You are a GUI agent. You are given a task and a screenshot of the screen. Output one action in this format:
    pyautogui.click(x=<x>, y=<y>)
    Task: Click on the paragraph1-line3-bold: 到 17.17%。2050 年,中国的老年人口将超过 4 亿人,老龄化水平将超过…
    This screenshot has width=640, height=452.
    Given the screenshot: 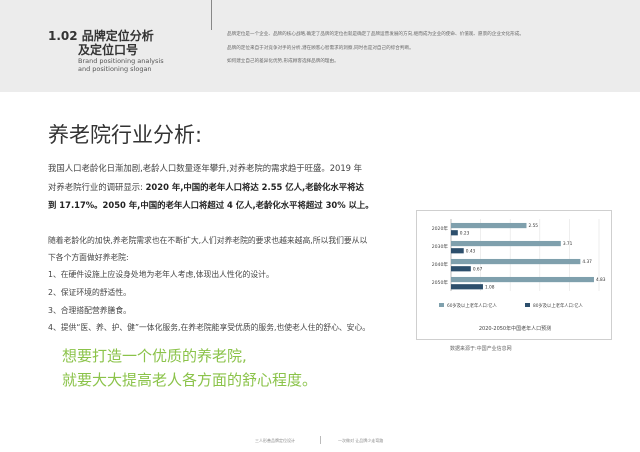 What is the action you would take?
    pyautogui.click(x=211, y=205)
    